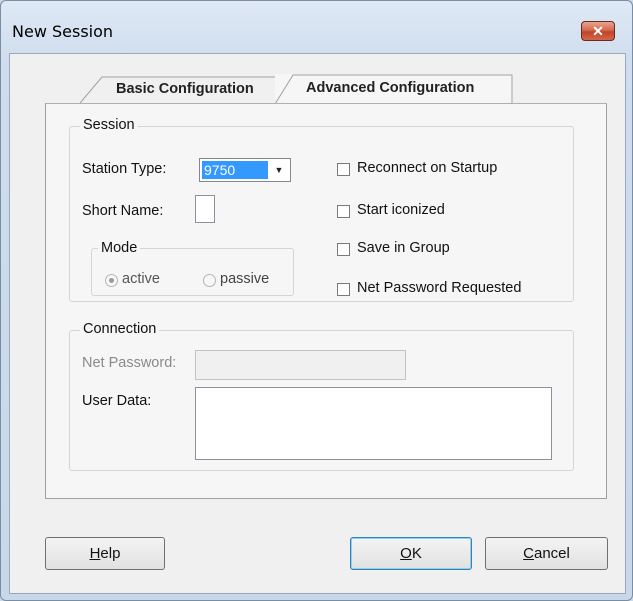 Image resolution: width=633 pixels, height=601 pixels. What do you see at coordinates (109, 125) in the screenshot?
I see `session-group-label: Session` at bounding box center [109, 125].